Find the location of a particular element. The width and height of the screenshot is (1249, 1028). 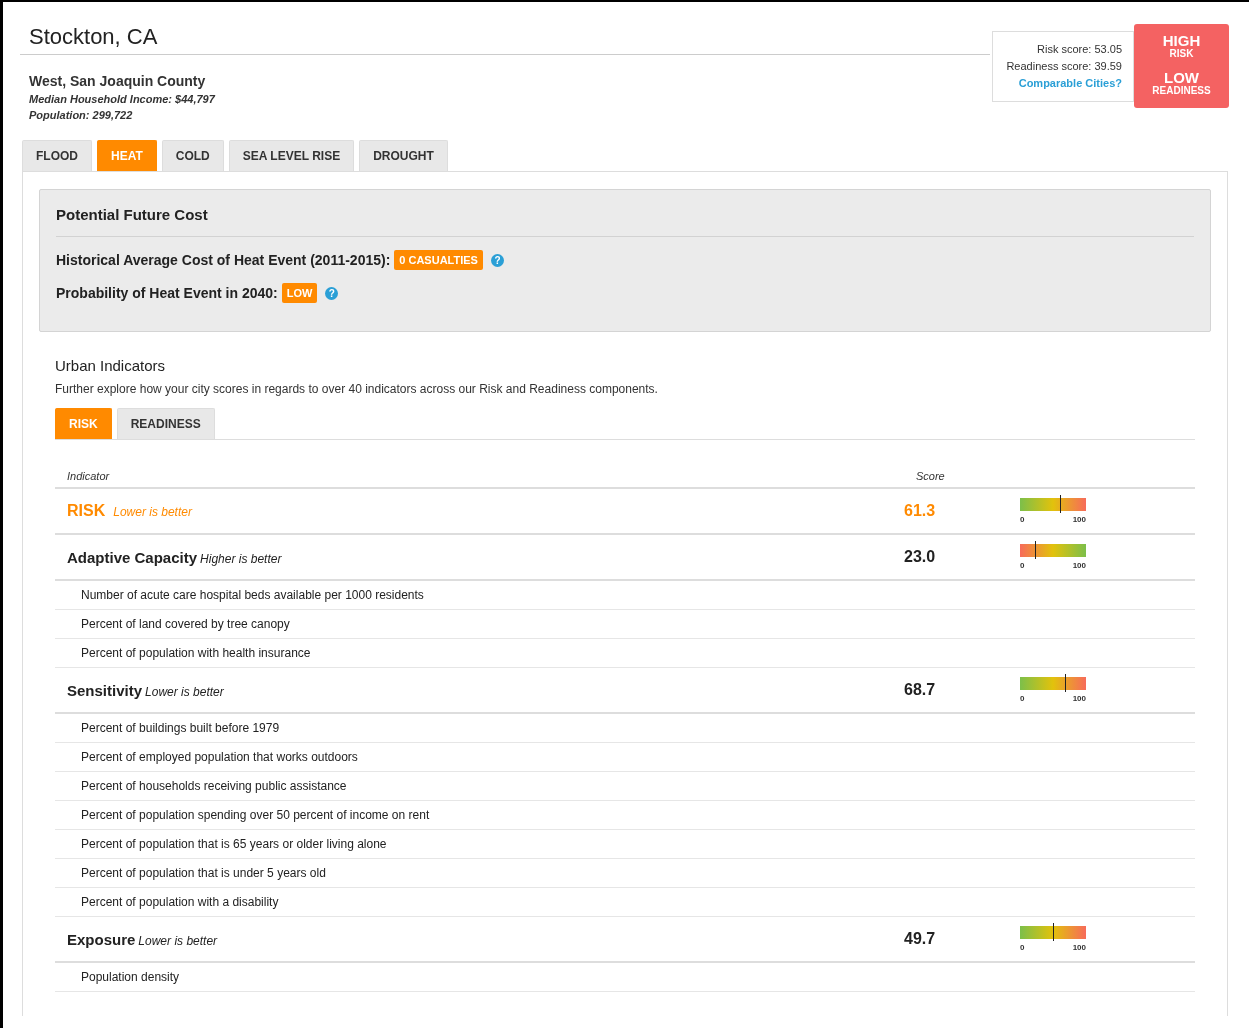

score-value: 49.7 is located at coordinates (920, 939).